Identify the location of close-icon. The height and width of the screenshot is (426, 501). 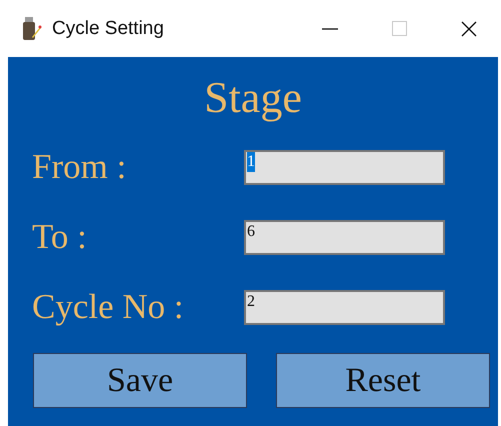
(469, 28).